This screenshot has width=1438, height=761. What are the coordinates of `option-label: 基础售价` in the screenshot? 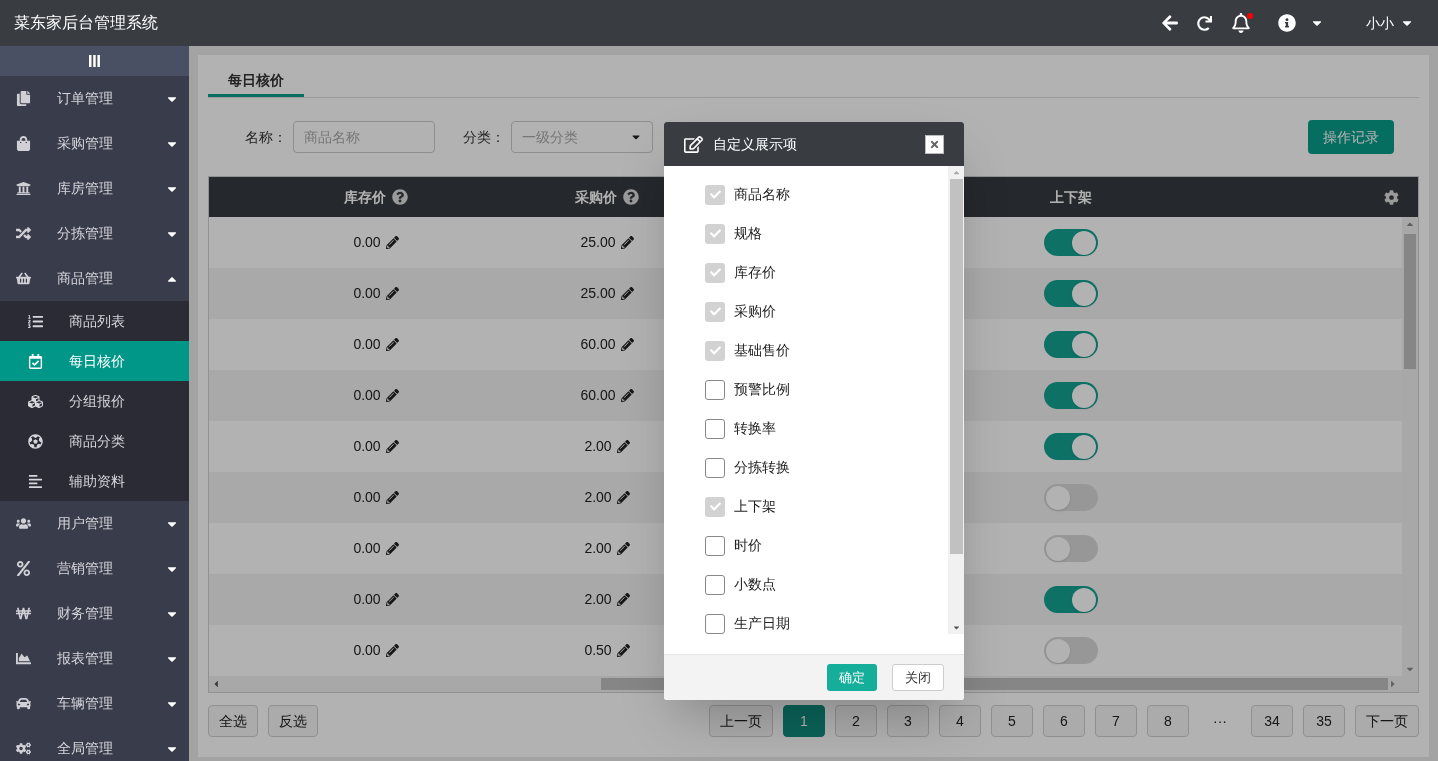 It's located at (762, 350).